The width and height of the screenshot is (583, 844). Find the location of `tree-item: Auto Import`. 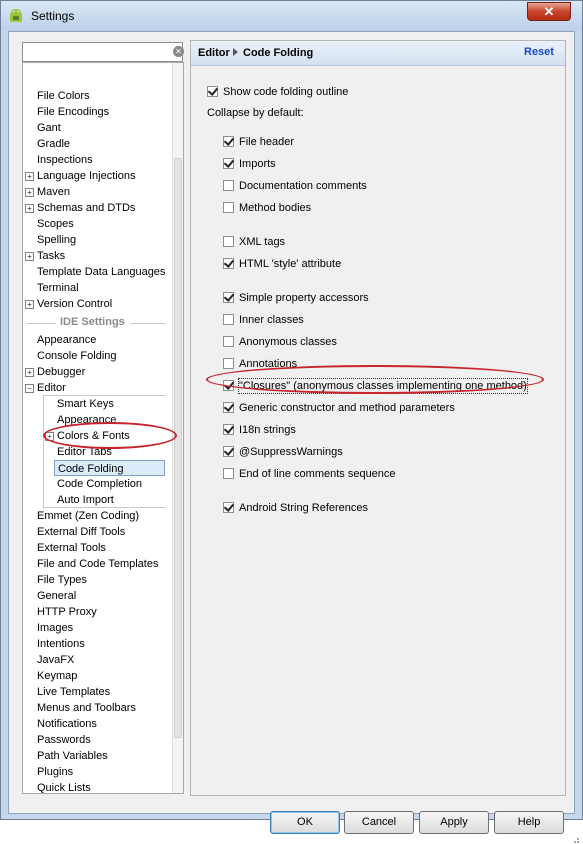

tree-item: Auto Import is located at coordinates (85, 500).